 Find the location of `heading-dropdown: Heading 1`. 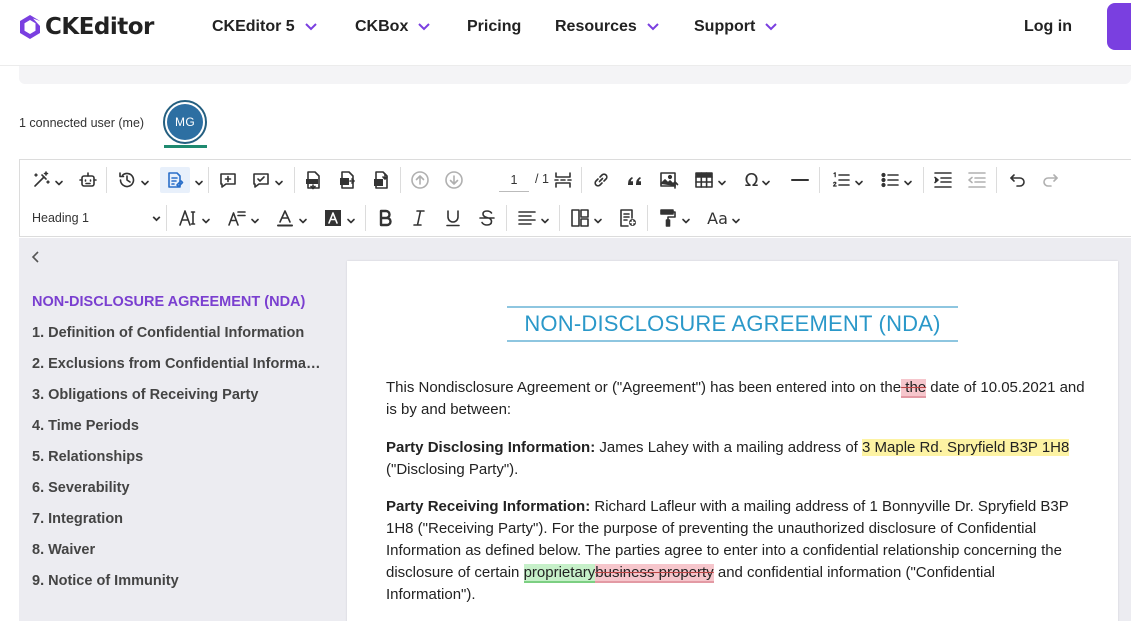

heading-dropdown: Heading 1 is located at coordinates (97, 218).